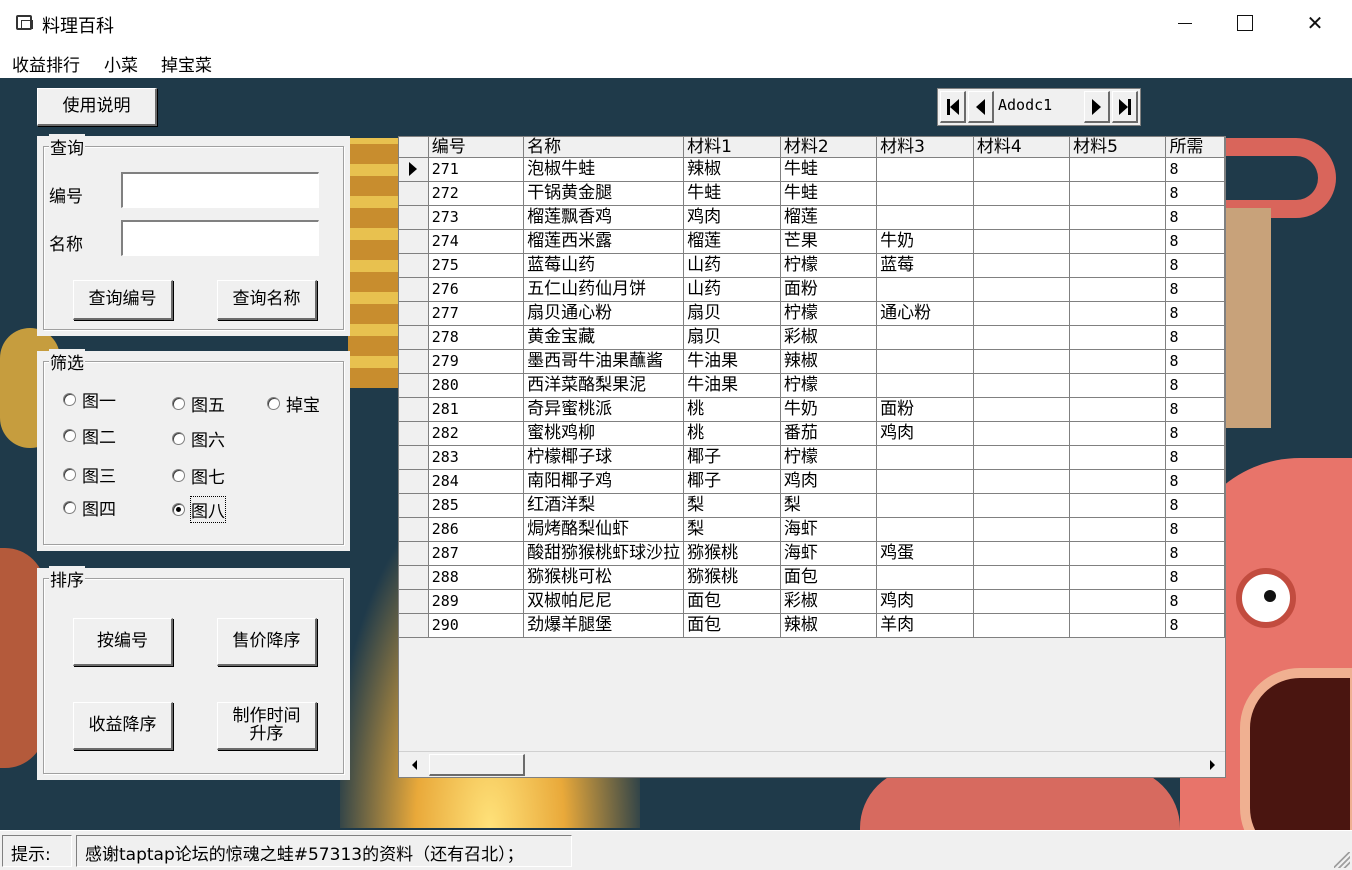  I want to click on filter-radio-8: 图八, so click(199, 509).